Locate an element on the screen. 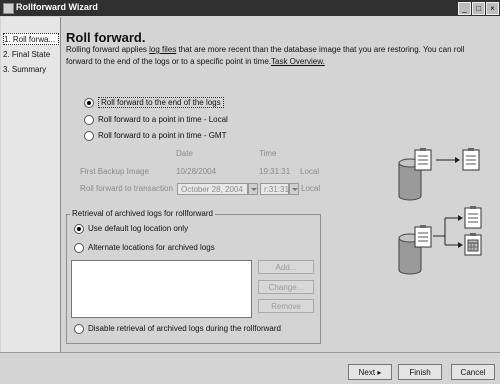 The height and width of the screenshot is (384, 500). next-button: Next ▸ is located at coordinates (370, 372).